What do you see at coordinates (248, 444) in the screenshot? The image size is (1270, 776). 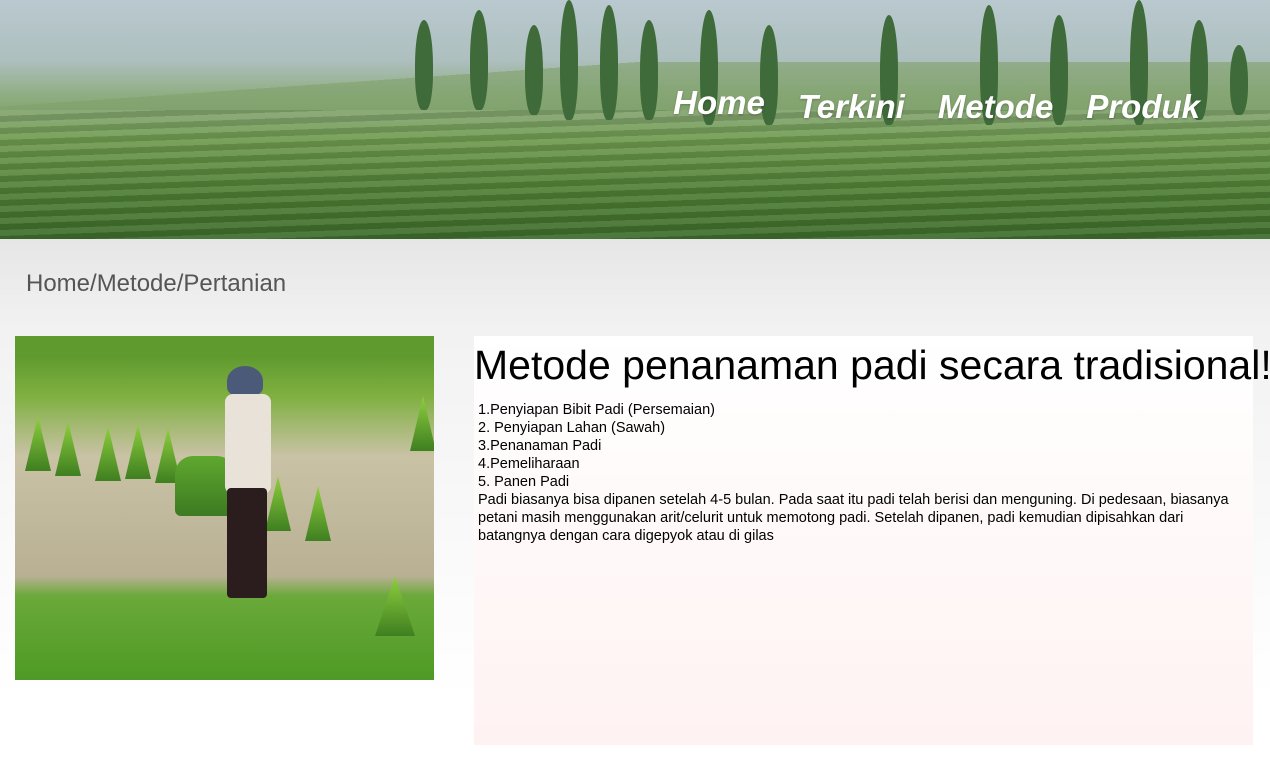 I see `farmer-shirt` at bounding box center [248, 444].